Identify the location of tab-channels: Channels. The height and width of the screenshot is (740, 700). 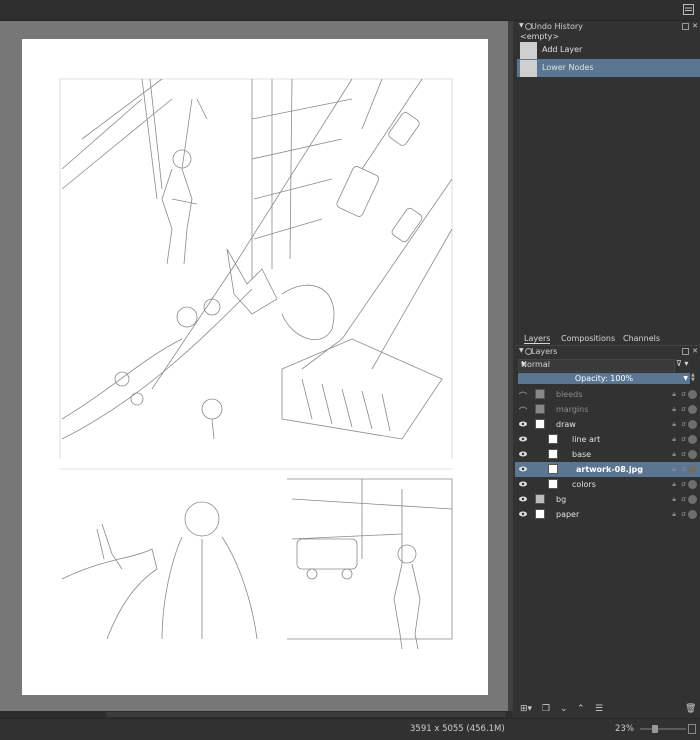
(641, 338).